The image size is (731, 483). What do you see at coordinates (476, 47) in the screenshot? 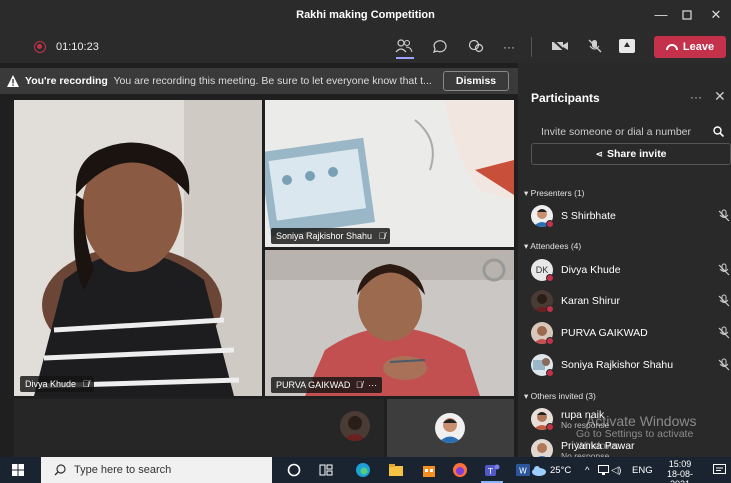
I see `reactions-icon` at bounding box center [476, 47].